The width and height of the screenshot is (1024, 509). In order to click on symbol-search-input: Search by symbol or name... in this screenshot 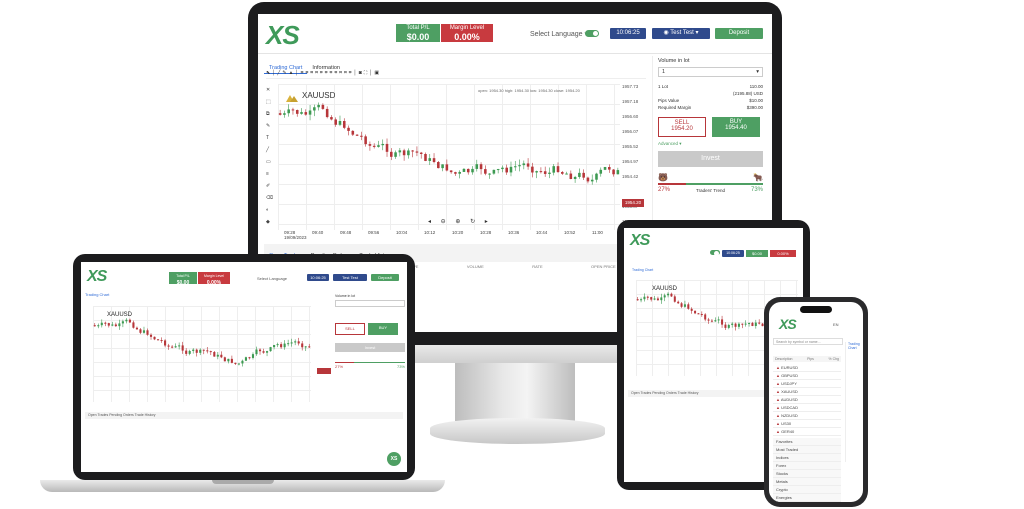, I will do `click(808, 341)`.